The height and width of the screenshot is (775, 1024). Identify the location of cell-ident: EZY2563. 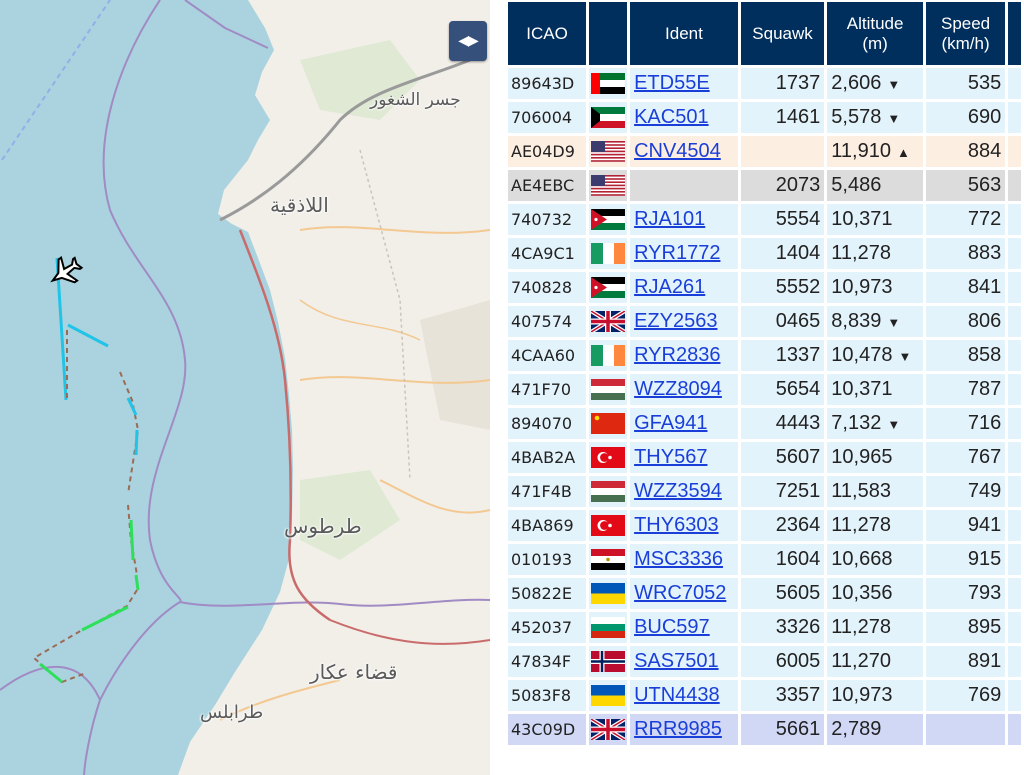
(684, 321).